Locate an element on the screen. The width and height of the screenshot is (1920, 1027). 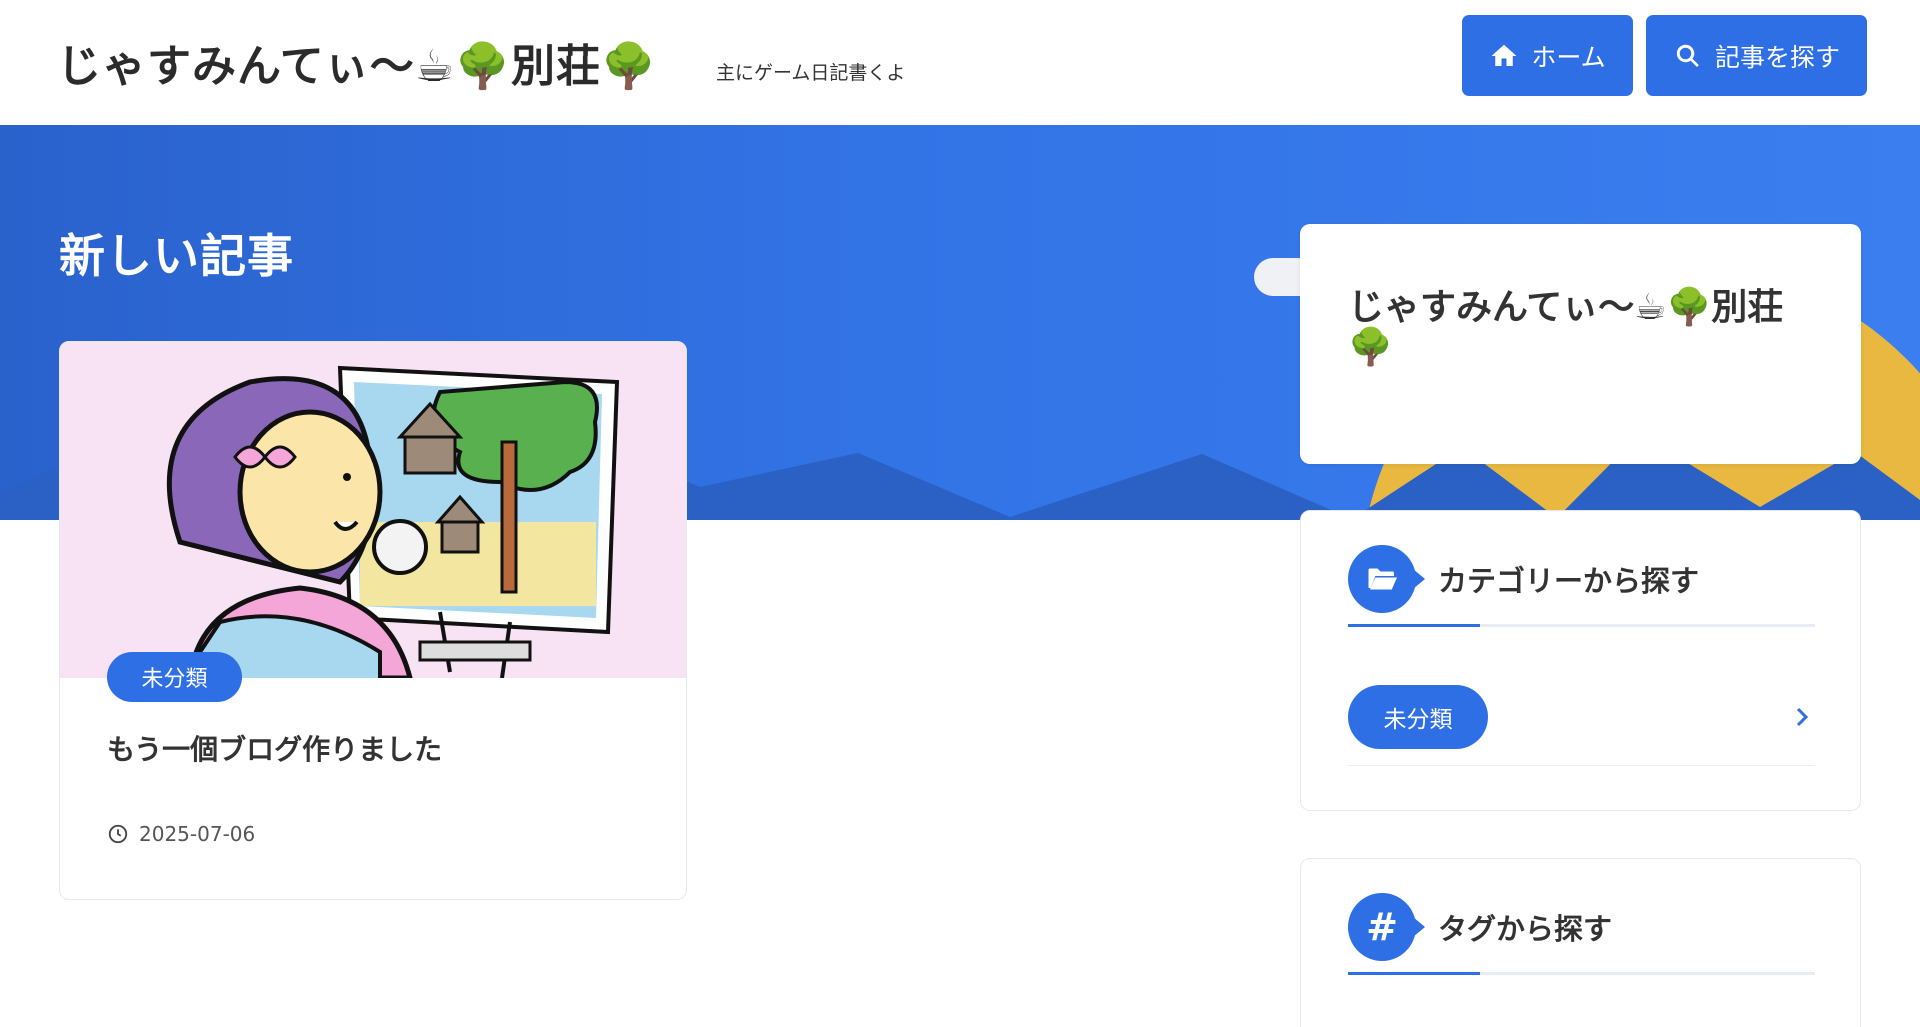
category-widget-title: カテゴリーから探す is located at coordinates (1569, 581).